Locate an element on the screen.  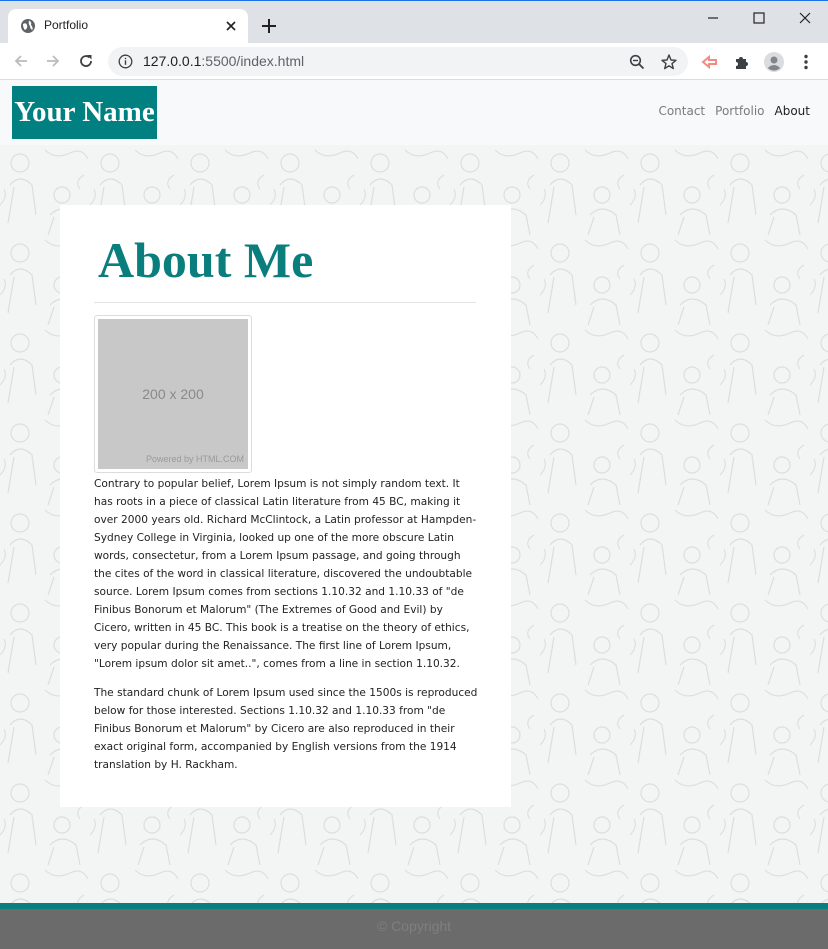
url-path: :5500/index.html is located at coordinates (253, 61).